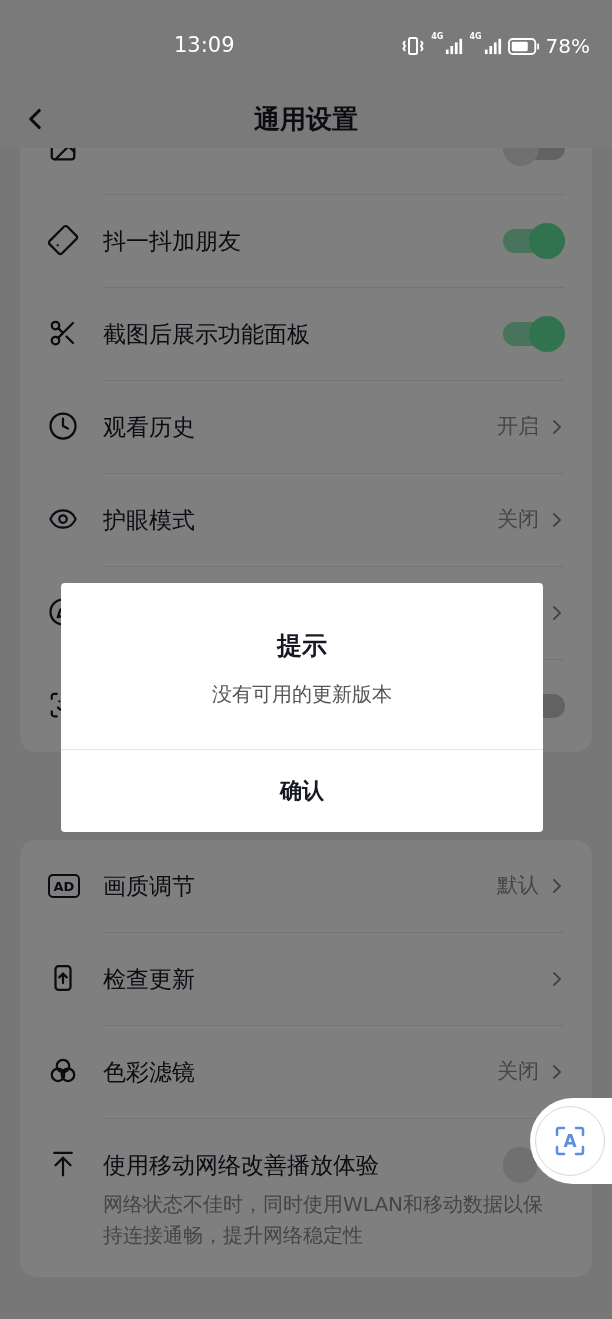 The height and width of the screenshot is (1319, 612). I want to click on row-label: 画质调节, so click(149, 885).